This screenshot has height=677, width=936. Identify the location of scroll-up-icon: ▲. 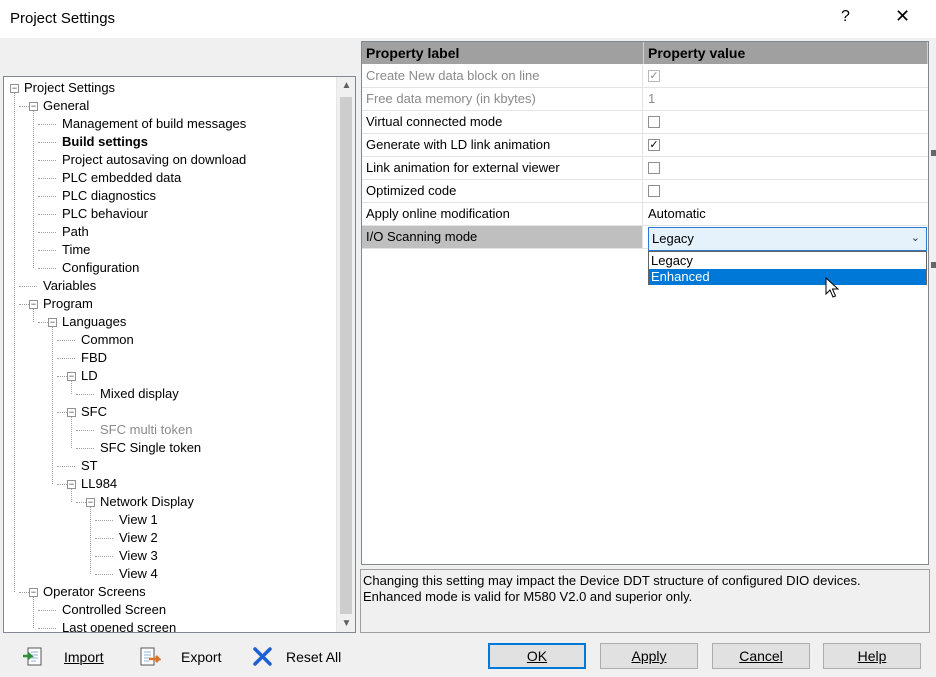
(346, 85).